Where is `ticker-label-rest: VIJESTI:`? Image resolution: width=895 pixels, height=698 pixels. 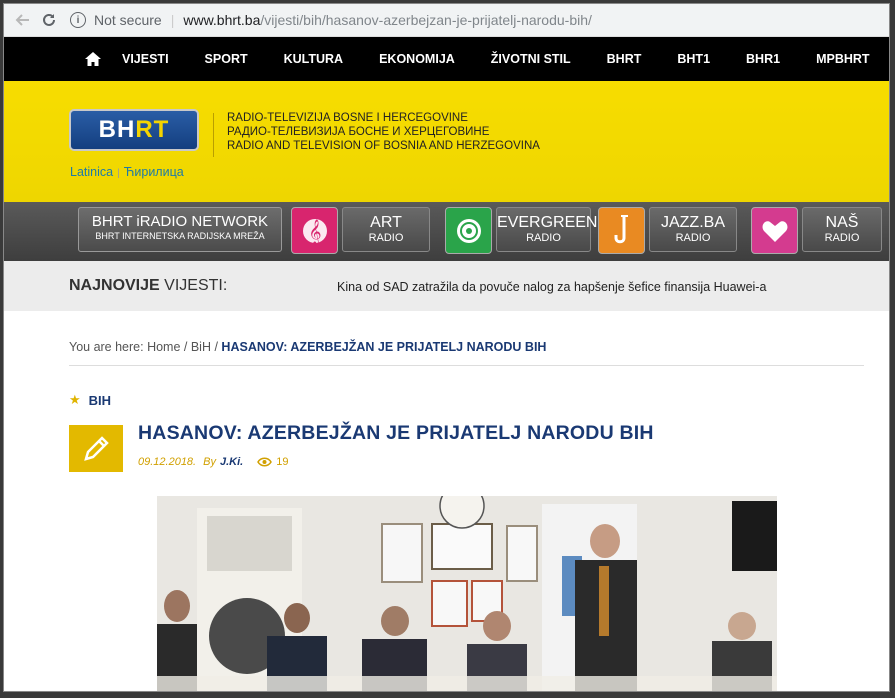 ticker-label-rest: VIJESTI: is located at coordinates (193, 285).